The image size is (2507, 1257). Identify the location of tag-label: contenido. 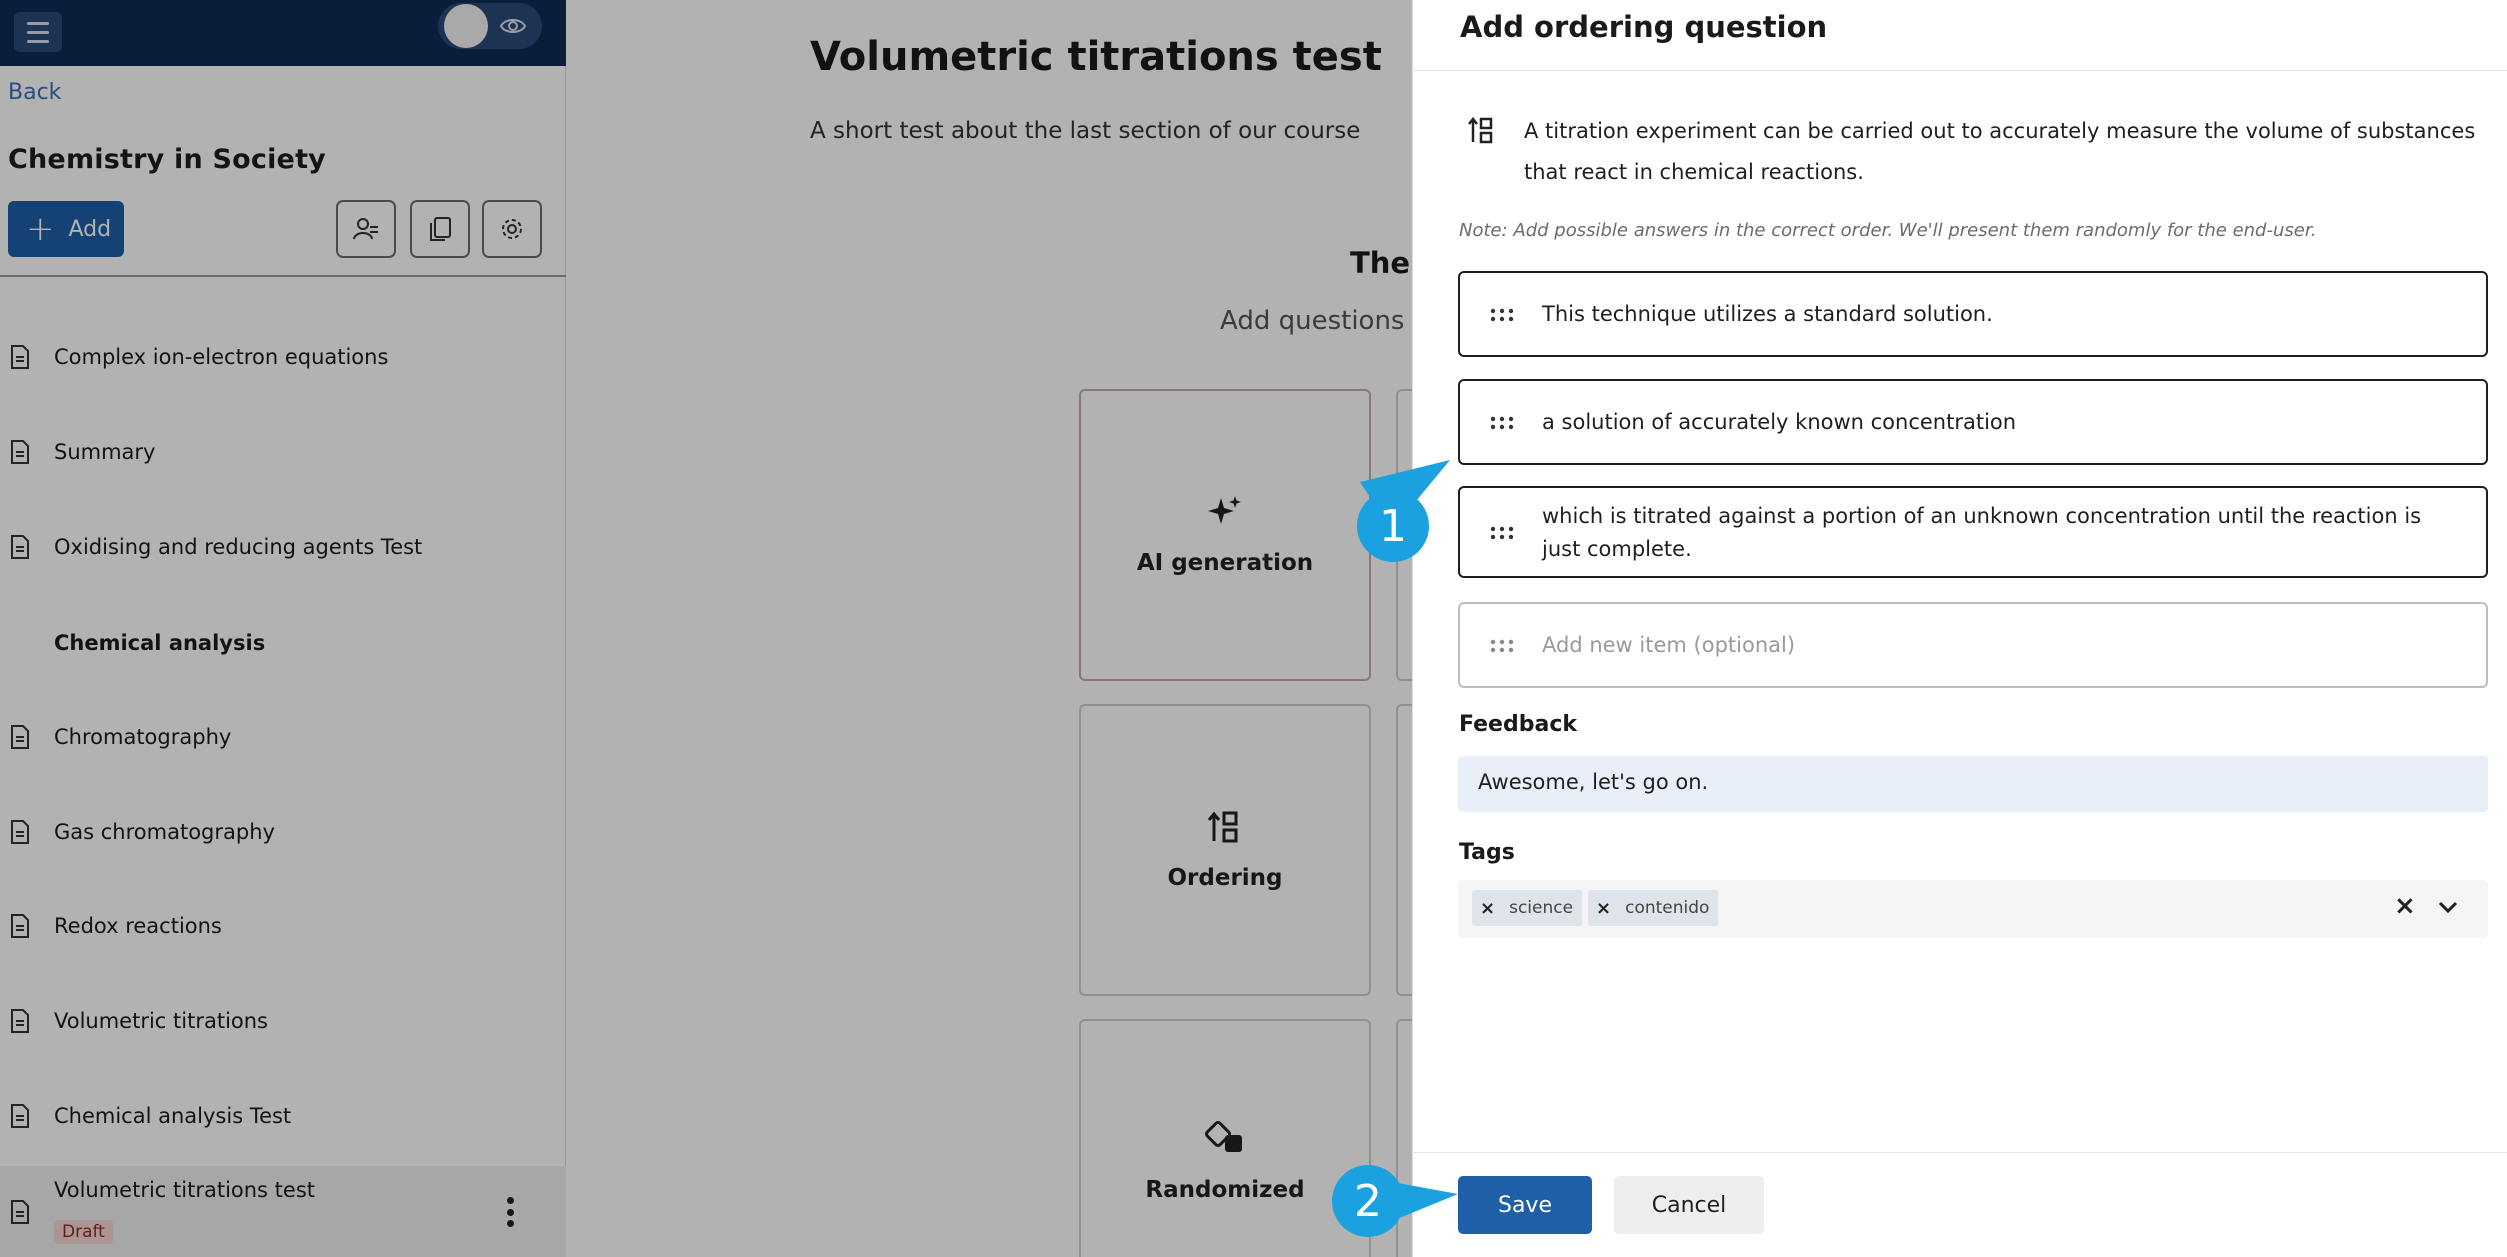
(1667, 908).